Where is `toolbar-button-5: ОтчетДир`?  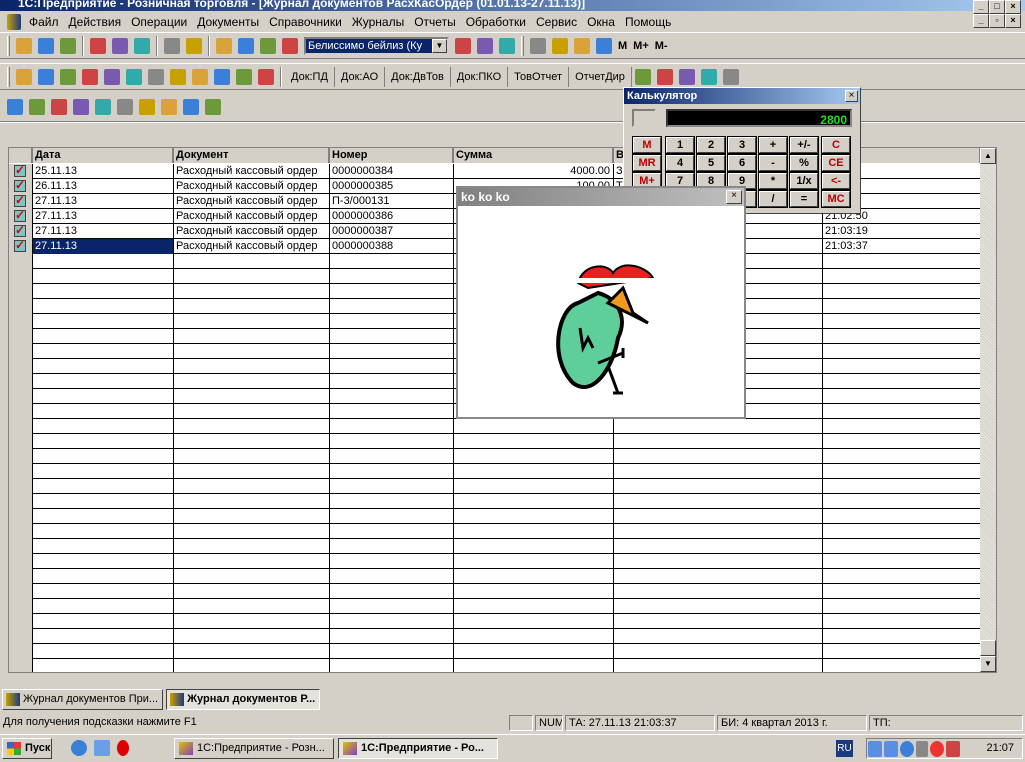 toolbar-button-5: ОтчетДир is located at coordinates (600, 76).